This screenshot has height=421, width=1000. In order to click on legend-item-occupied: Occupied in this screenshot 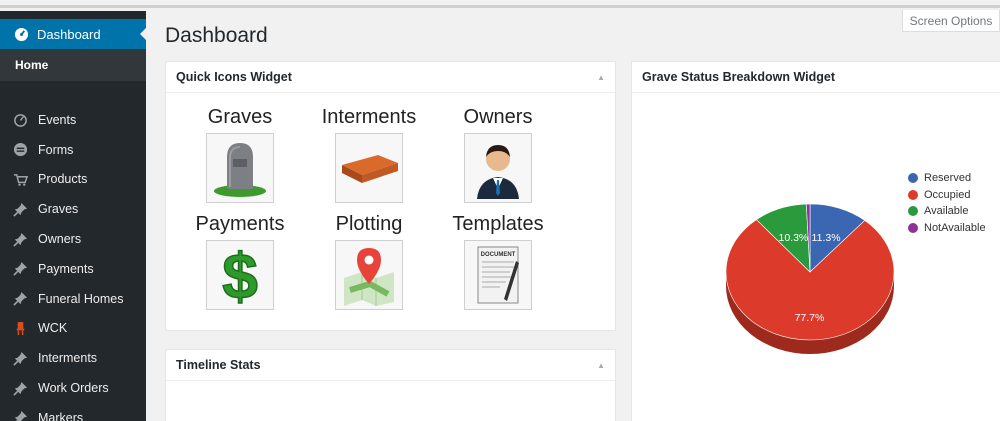, I will do `click(947, 195)`.